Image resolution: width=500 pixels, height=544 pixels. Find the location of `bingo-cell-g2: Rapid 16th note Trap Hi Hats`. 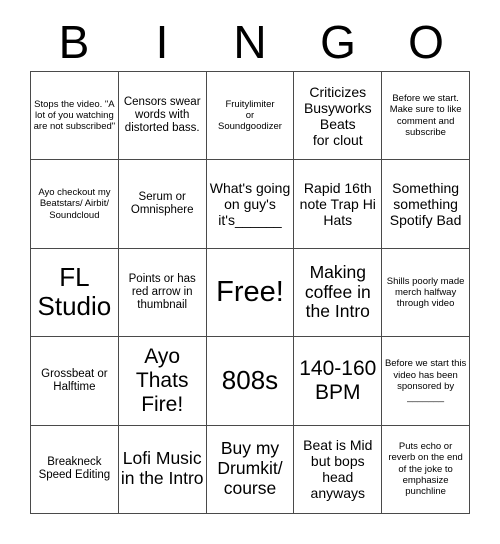

bingo-cell-g2: Rapid 16th note Trap Hi Hats is located at coordinates (338, 204).